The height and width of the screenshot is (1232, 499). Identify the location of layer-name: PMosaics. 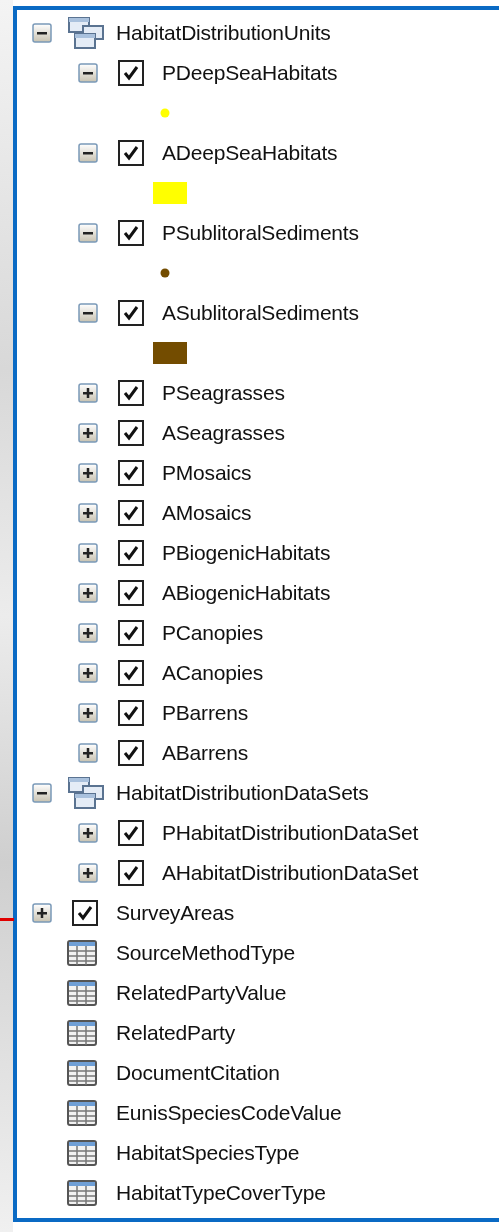
(207, 473).